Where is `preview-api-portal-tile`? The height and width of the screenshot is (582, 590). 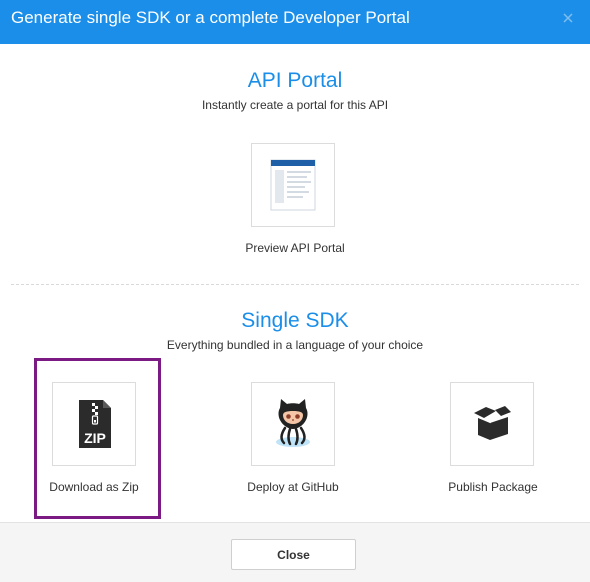 preview-api-portal-tile is located at coordinates (293, 185).